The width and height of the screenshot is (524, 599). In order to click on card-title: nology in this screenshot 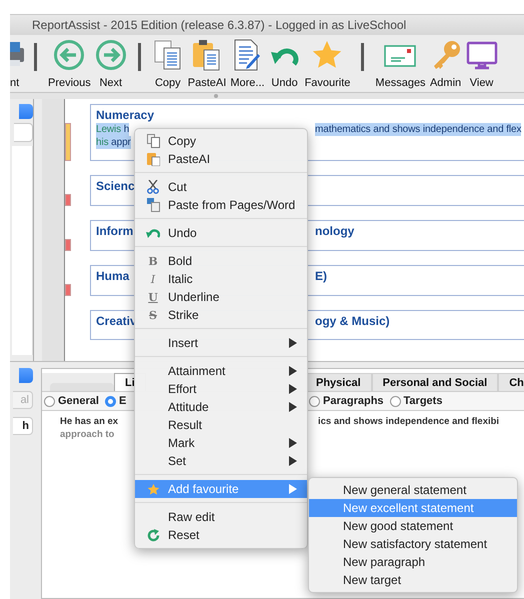, I will do `click(334, 231)`.